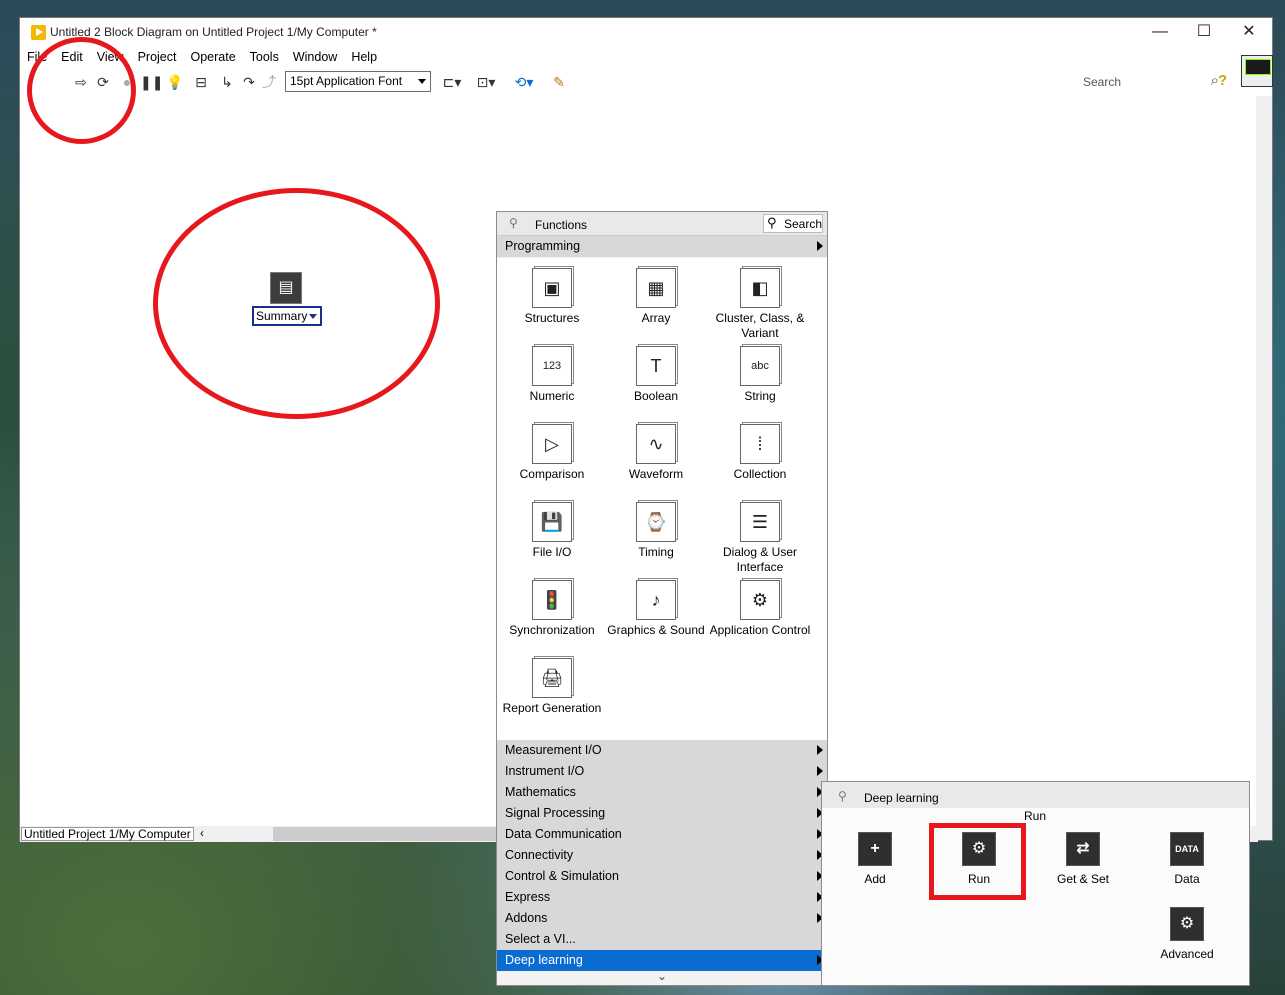  Describe the element at coordinates (157, 57) in the screenshot. I see `menu-project: Project` at that location.